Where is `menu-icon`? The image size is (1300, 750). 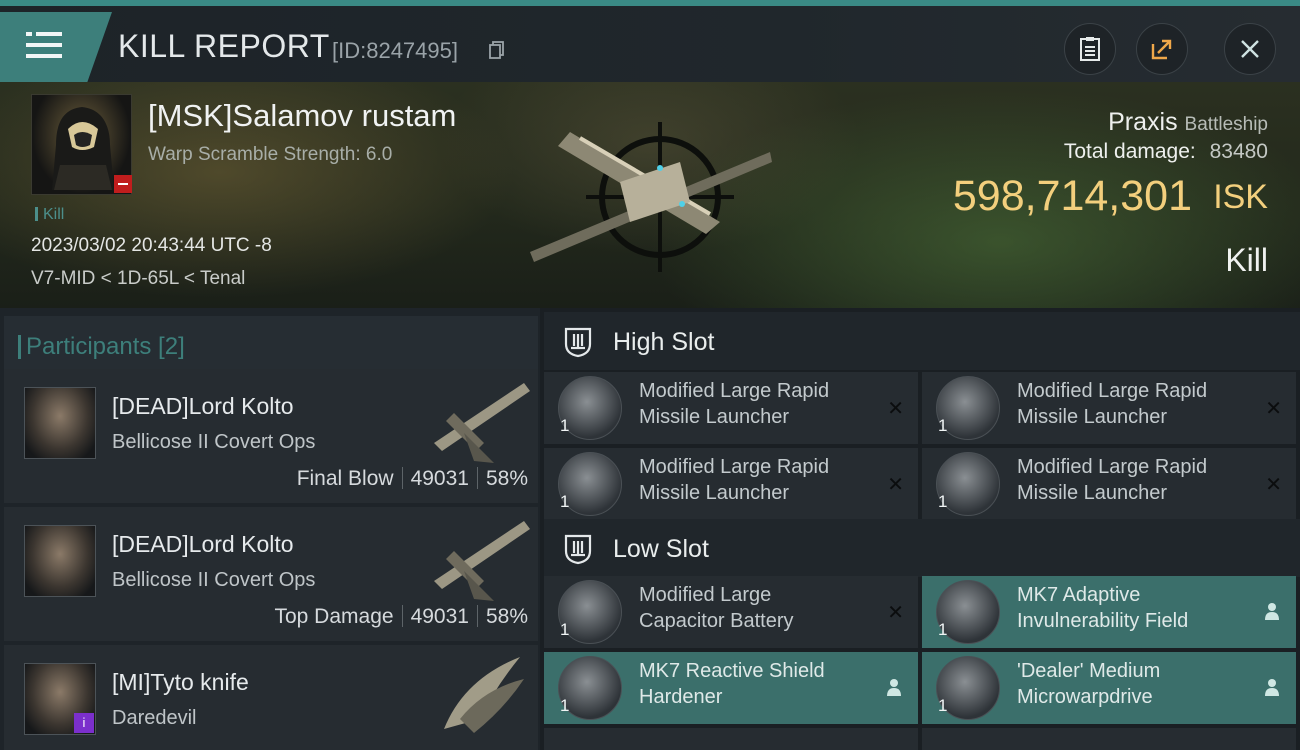
menu-icon is located at coordinates (44, 47).